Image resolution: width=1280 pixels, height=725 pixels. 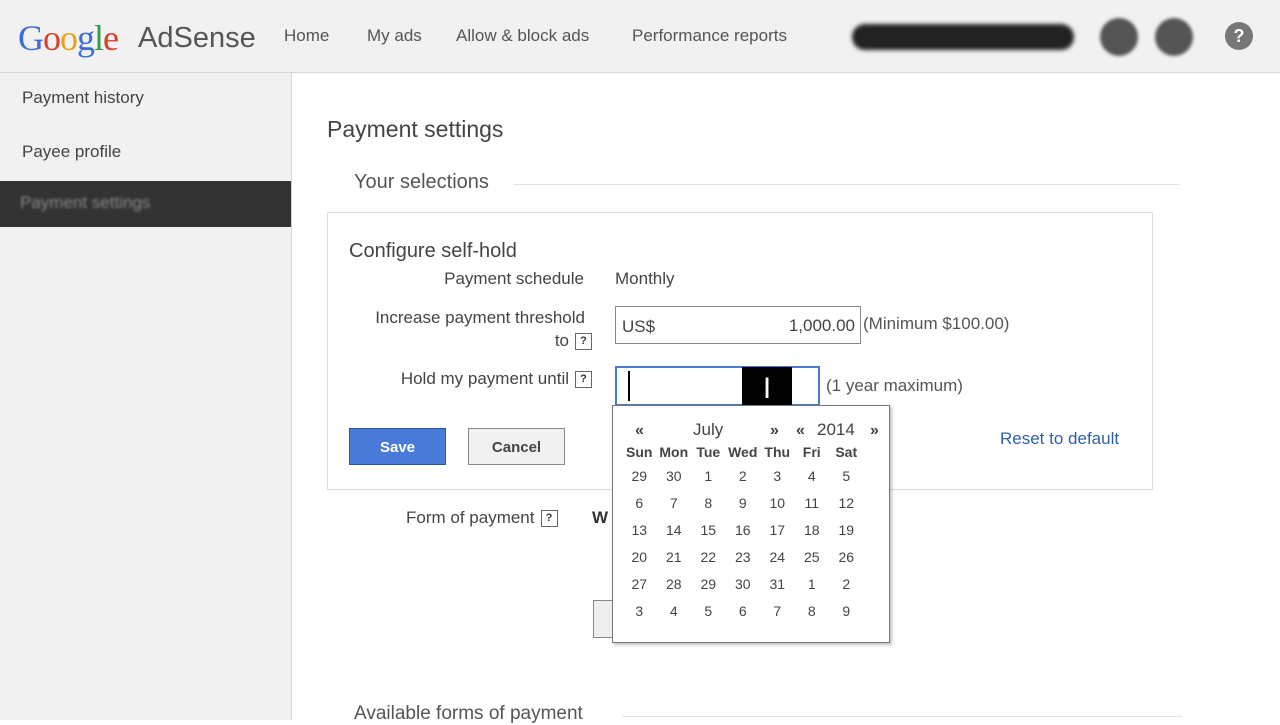 I want to click on hold-hint: (1 year maximum), so click(x=894, y=385).